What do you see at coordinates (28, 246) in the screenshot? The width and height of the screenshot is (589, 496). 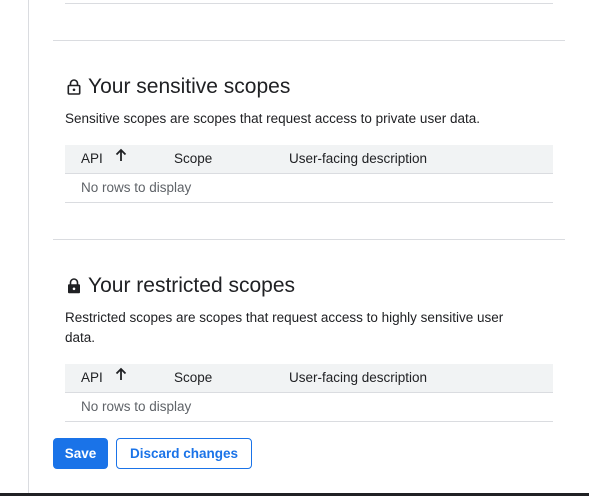 I see `left-rail-divider` at bounding box center [28, 246].